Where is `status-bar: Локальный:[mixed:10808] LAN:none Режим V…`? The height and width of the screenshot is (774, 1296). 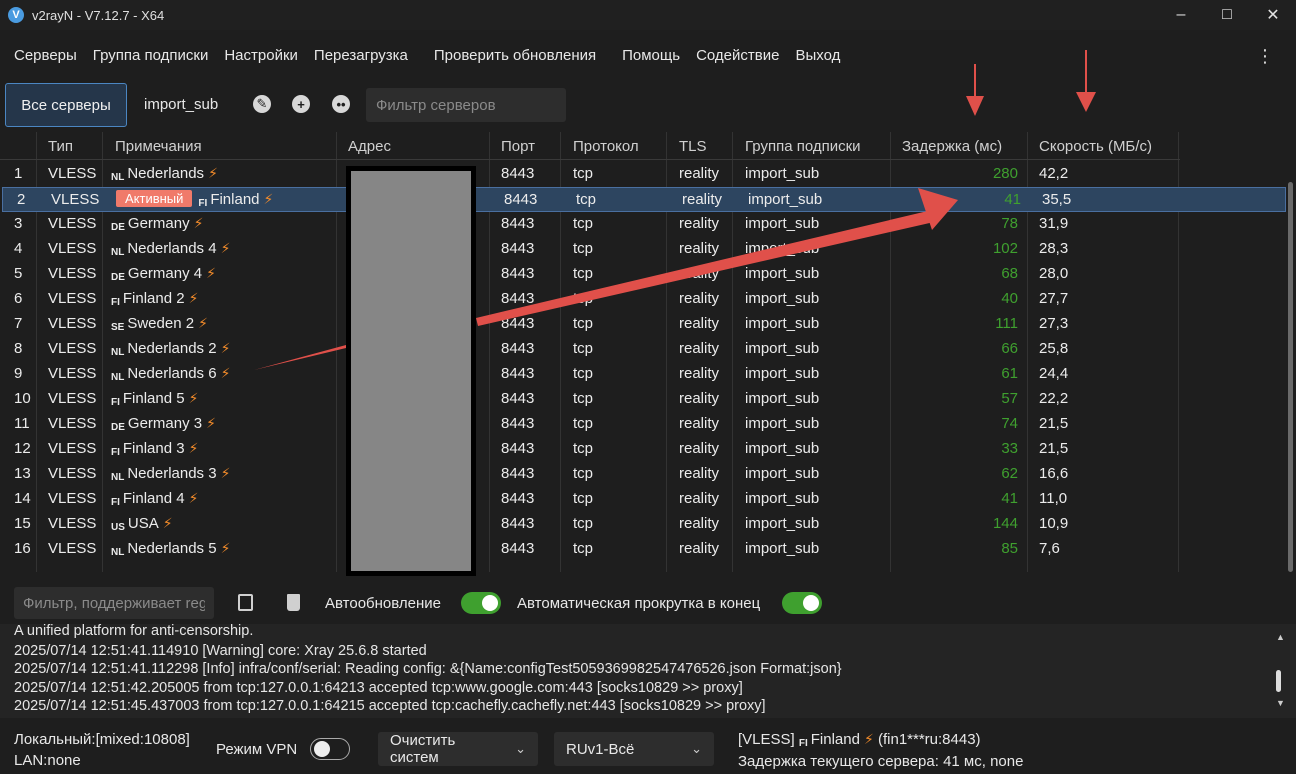
status-bar: Локальный:[mixed:10808] LAN:none Режим V… is located at coordinates (648, 748).